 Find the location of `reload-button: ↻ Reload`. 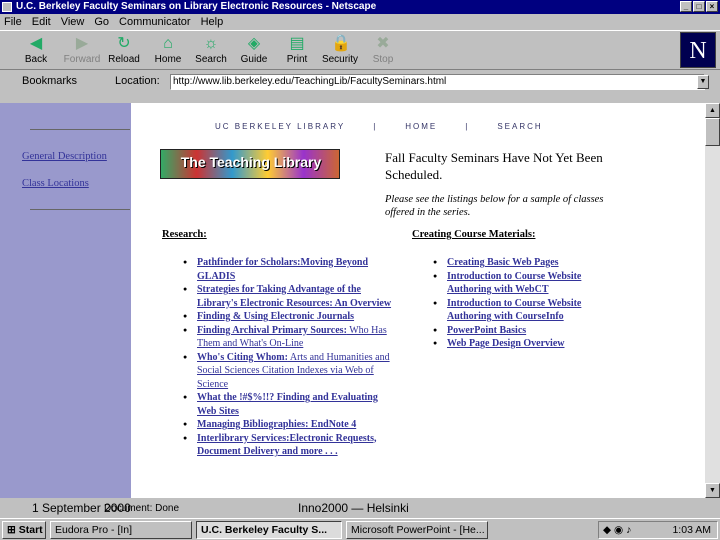

reload-button: ↻ Reload is located at coordinates (124, 51).